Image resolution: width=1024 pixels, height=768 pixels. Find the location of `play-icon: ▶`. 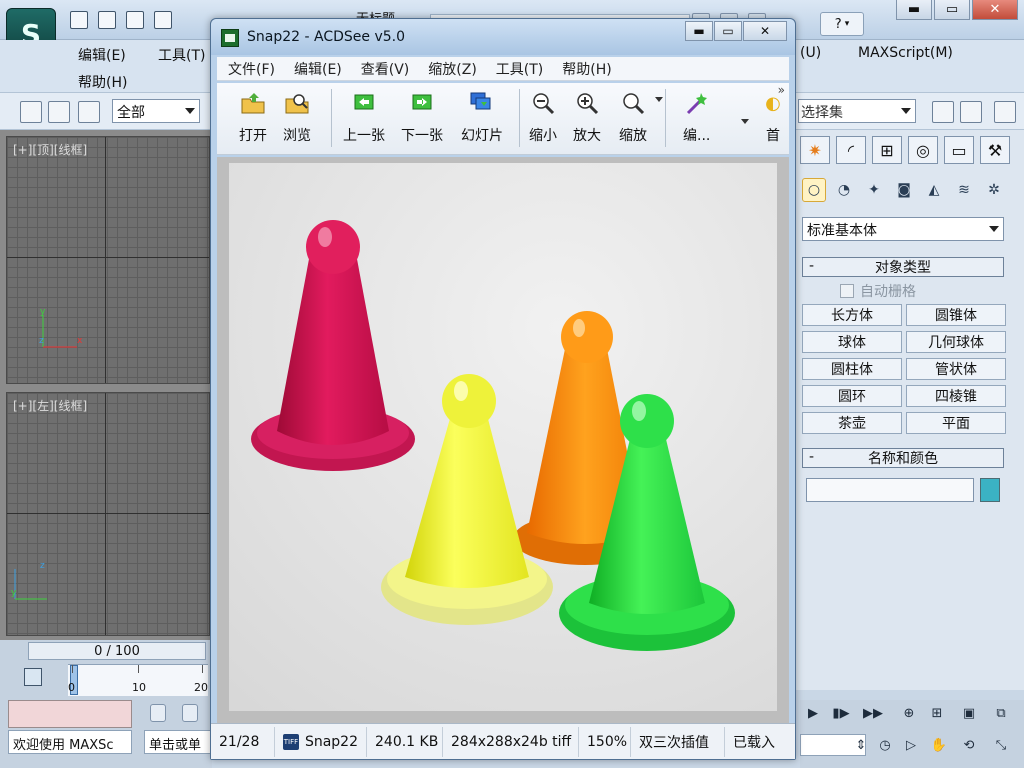

play-icon: ▶ is located at coordinates (813, 713).